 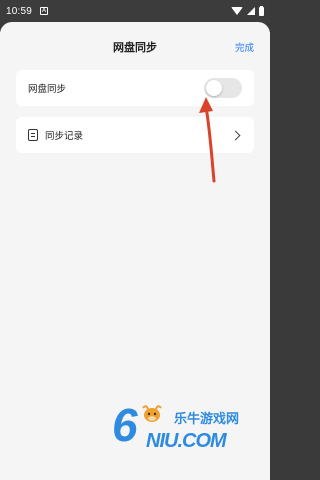 What do you see at coordinates (214, 88) in the screenshot?
I see `toggle-knob` at bounding box center [214, 88].